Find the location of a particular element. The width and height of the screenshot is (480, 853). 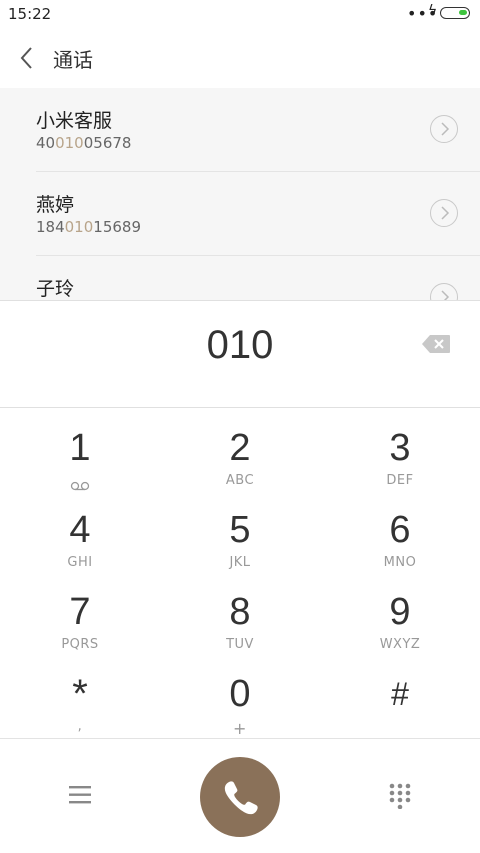

key-letters: TUV is located at coordinates (240, 644).